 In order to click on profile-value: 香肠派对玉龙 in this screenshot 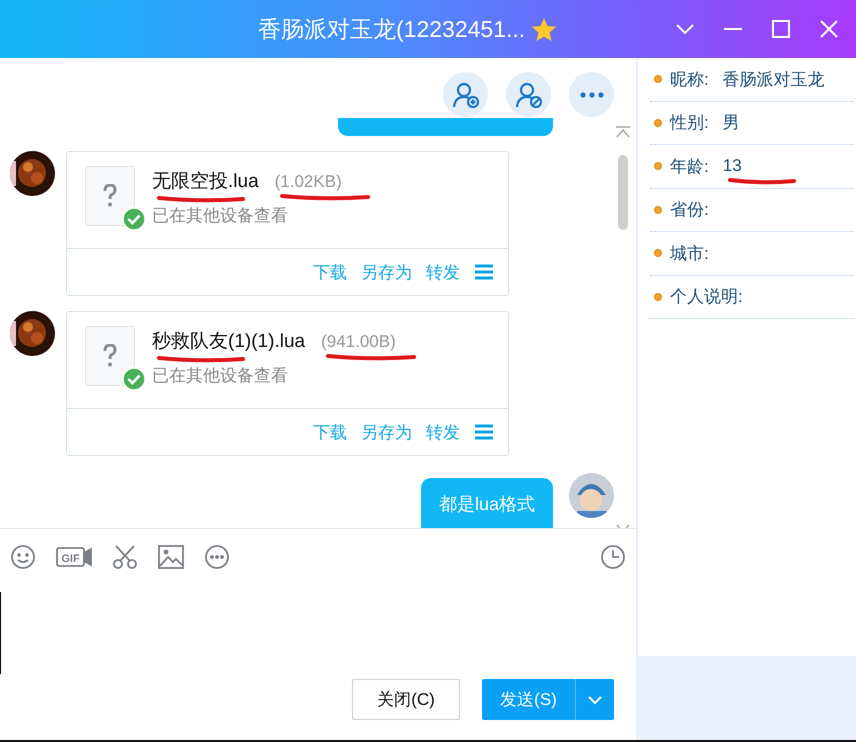, I will do `click(773, 79)`.